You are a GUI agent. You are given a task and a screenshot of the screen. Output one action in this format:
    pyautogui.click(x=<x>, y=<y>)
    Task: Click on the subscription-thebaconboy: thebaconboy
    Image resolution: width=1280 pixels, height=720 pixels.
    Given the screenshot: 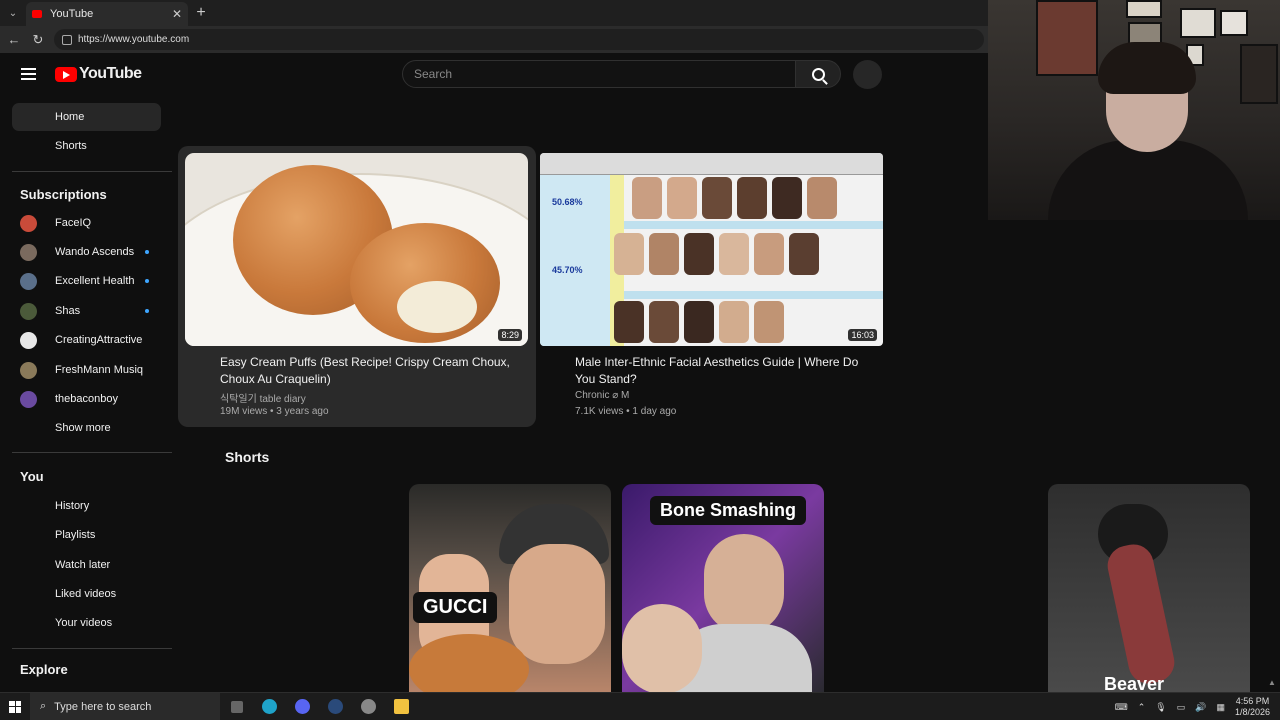 What is the action you would take?
    pyautogui.click(x=86, y=399)
    